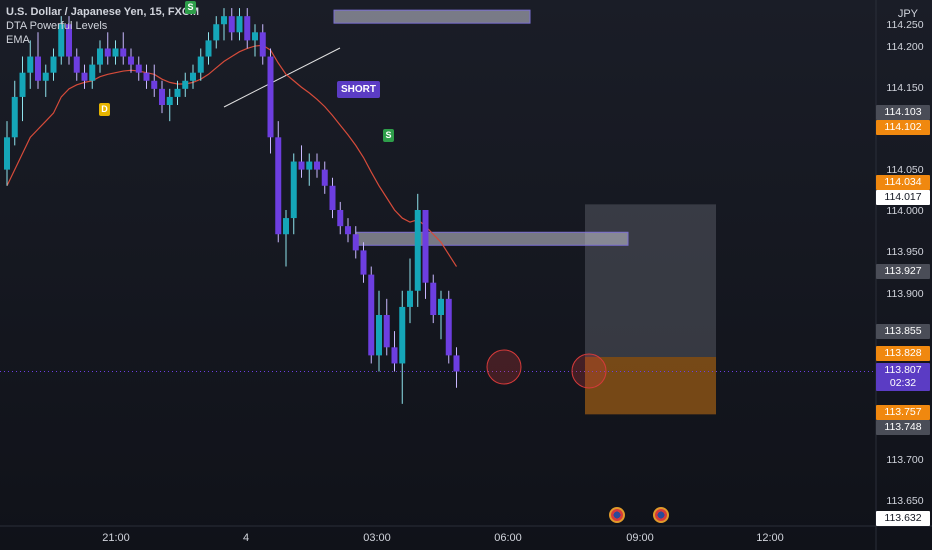 The height and width of the screenshot is (550, 932). I want to click on price-tag: 114.102, so click(903, 127).